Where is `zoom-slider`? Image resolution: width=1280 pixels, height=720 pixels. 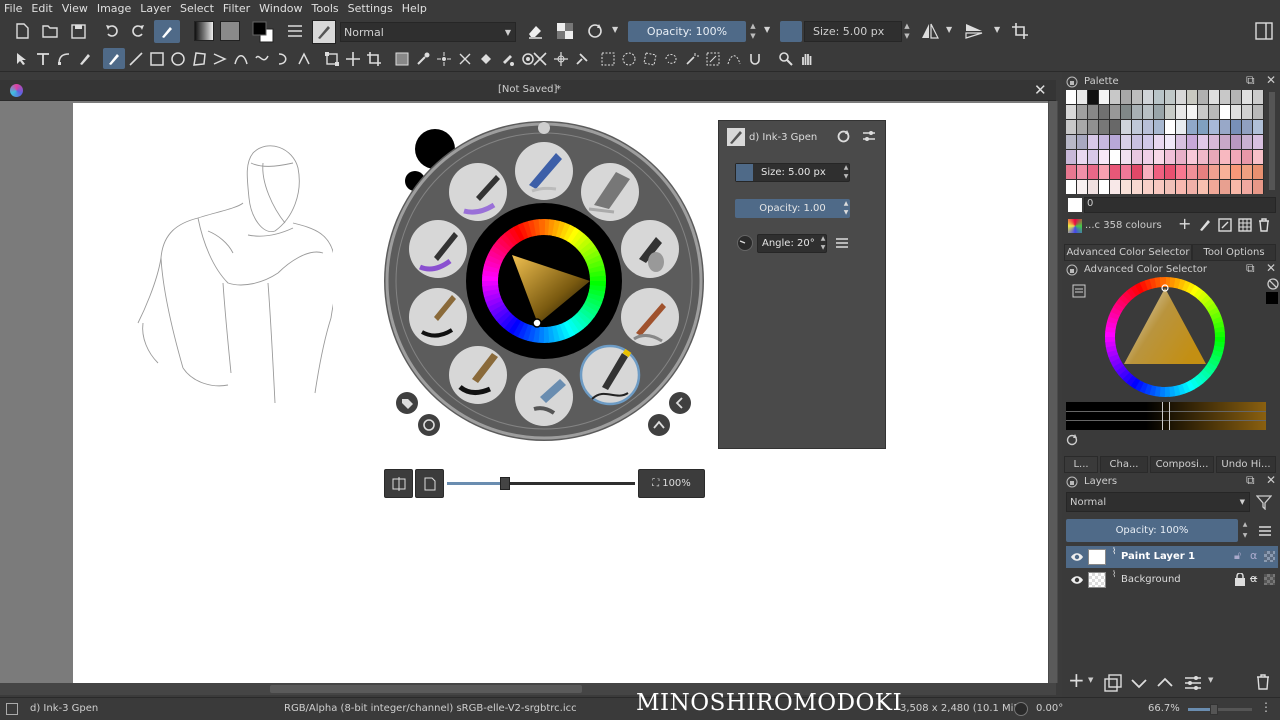
zoom-slider is located at coordinates (1220, 709).